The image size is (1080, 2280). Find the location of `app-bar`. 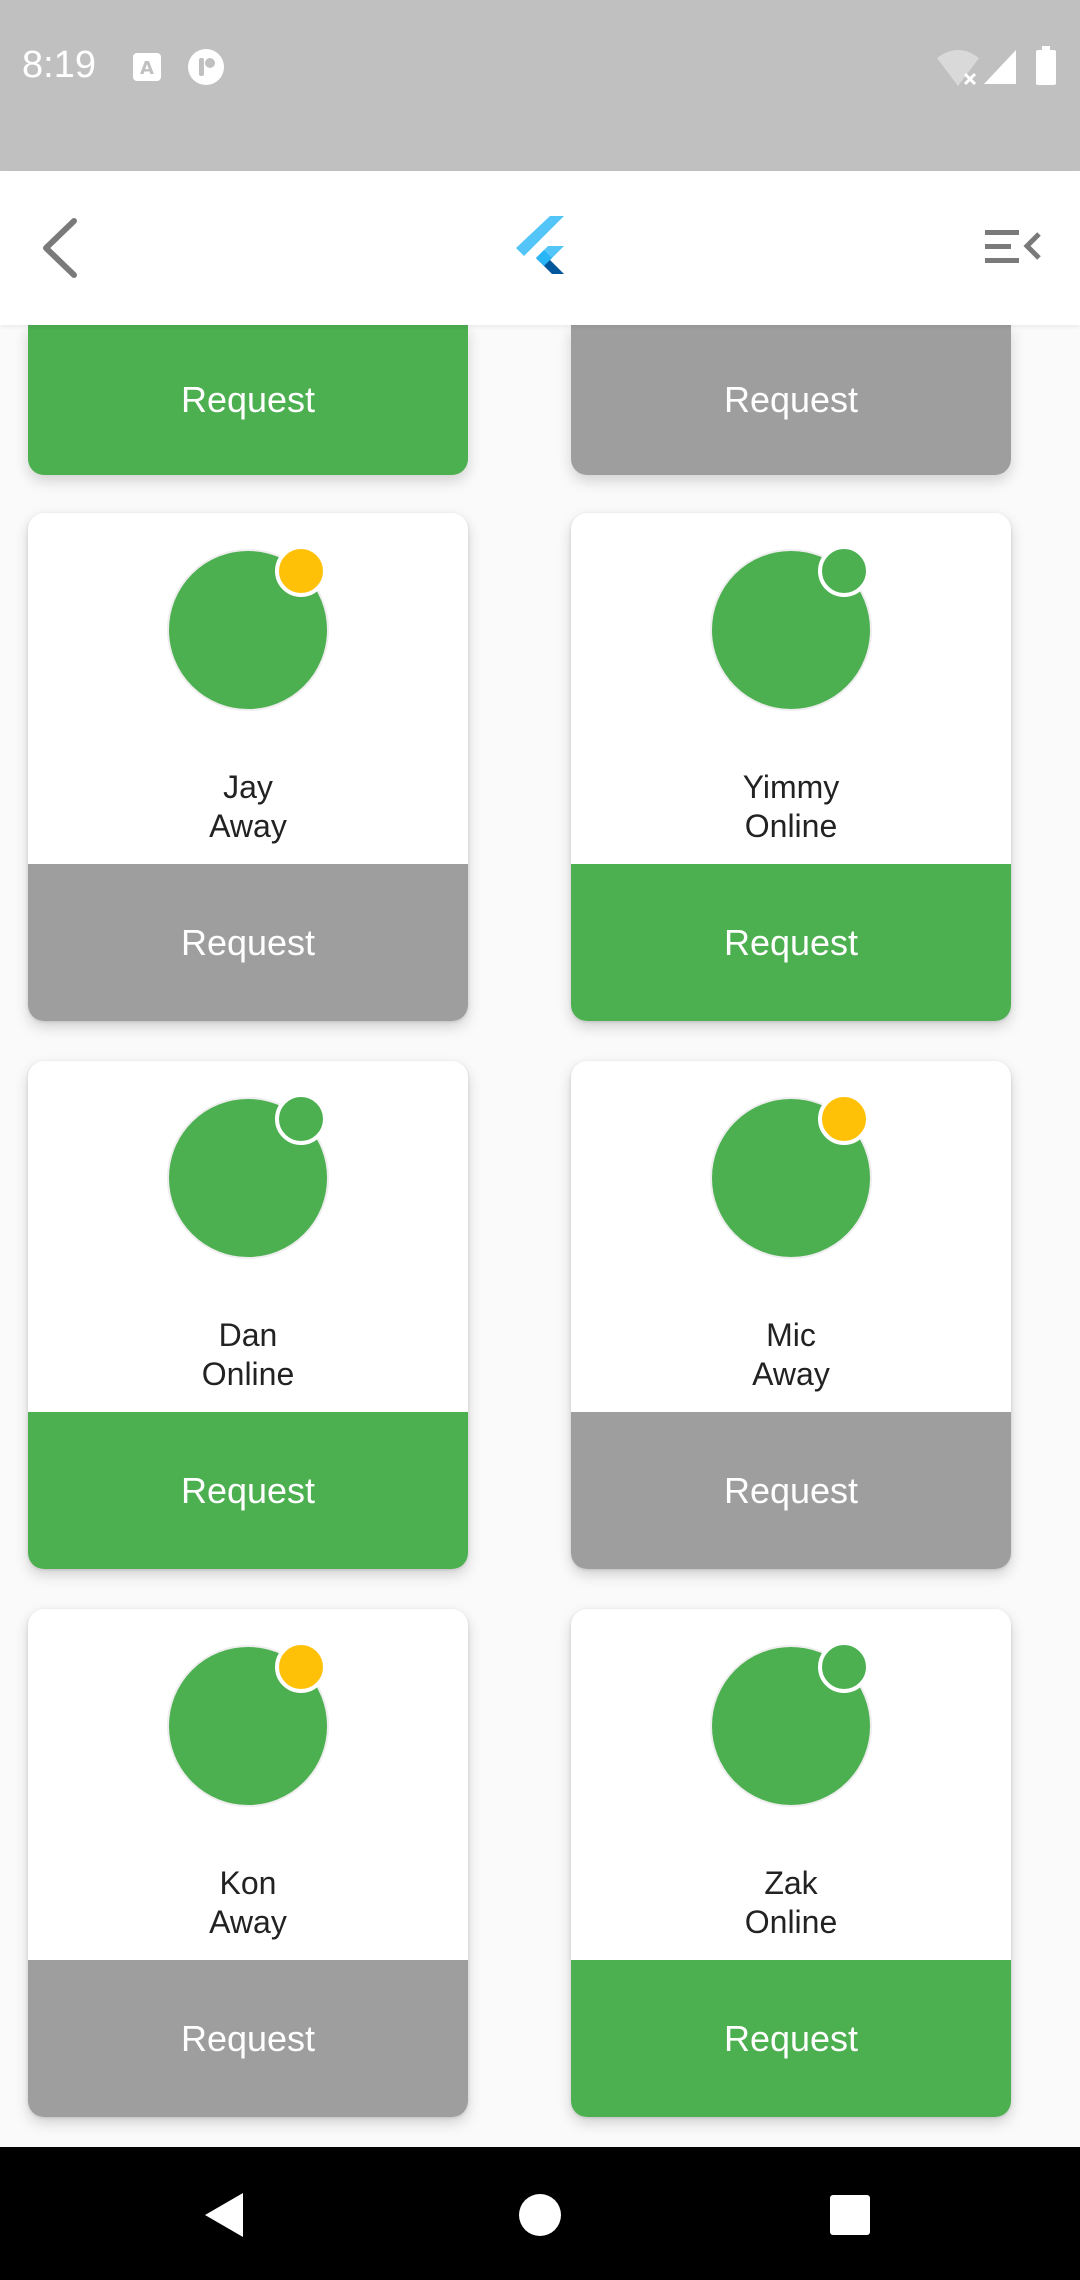

app-bar is located at coordinates (540, 248).